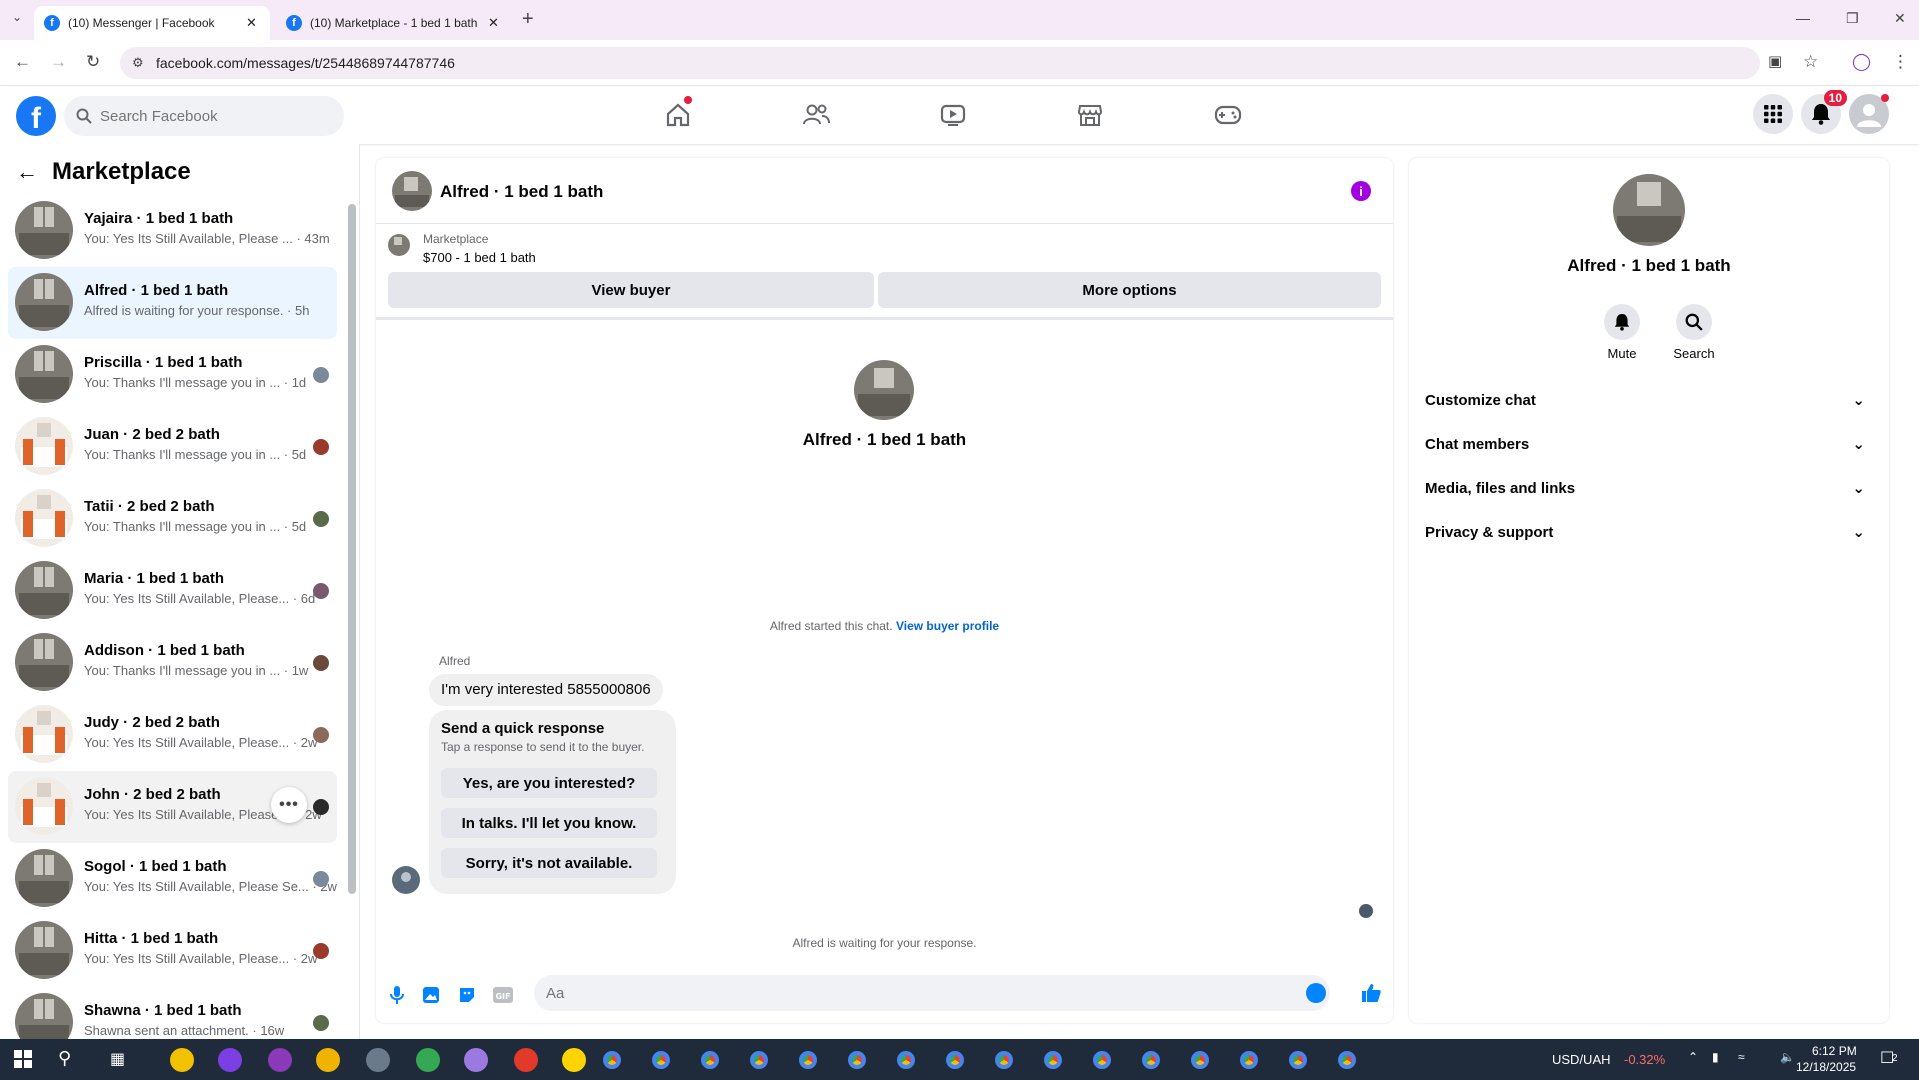 Image resolution: width=1919 pixels, height=1080 pixels. Describe the element at coordinates (289, 805) in the screenshot. I see `more-options-icon: •••` at that location.